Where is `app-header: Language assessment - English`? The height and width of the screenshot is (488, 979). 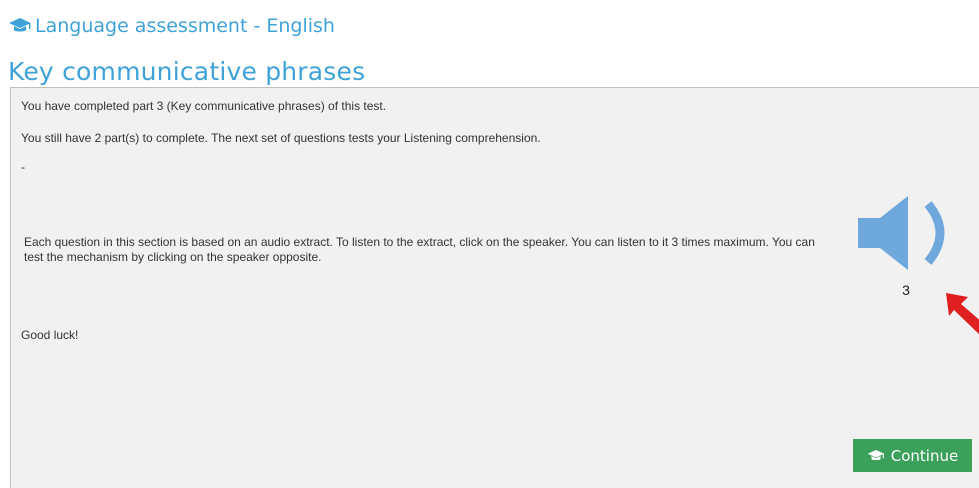 app-header: Language assessment - English is located at coordinates (171, 26).